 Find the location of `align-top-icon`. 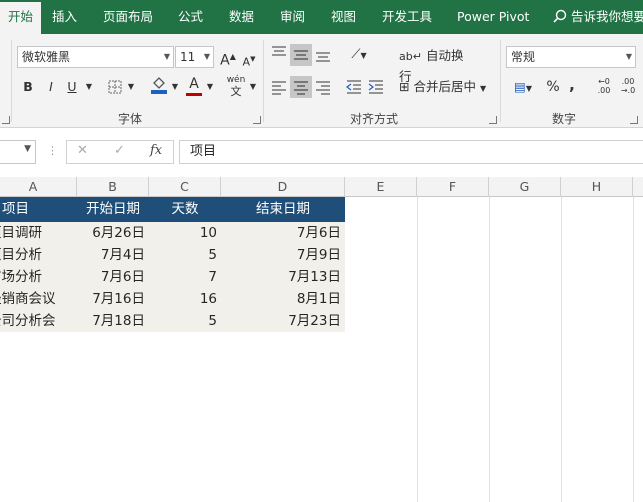

align-top-icon is located at coordinates (279, 53).